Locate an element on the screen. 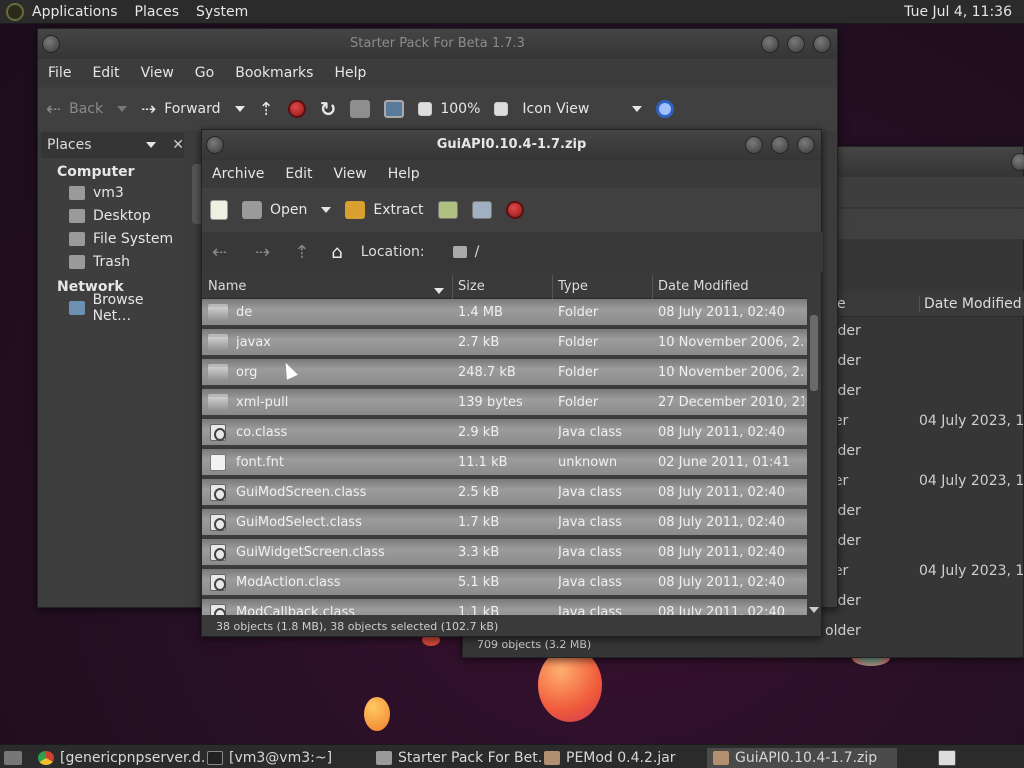  menu-archive: Archive is located at coordinates (238, 174).